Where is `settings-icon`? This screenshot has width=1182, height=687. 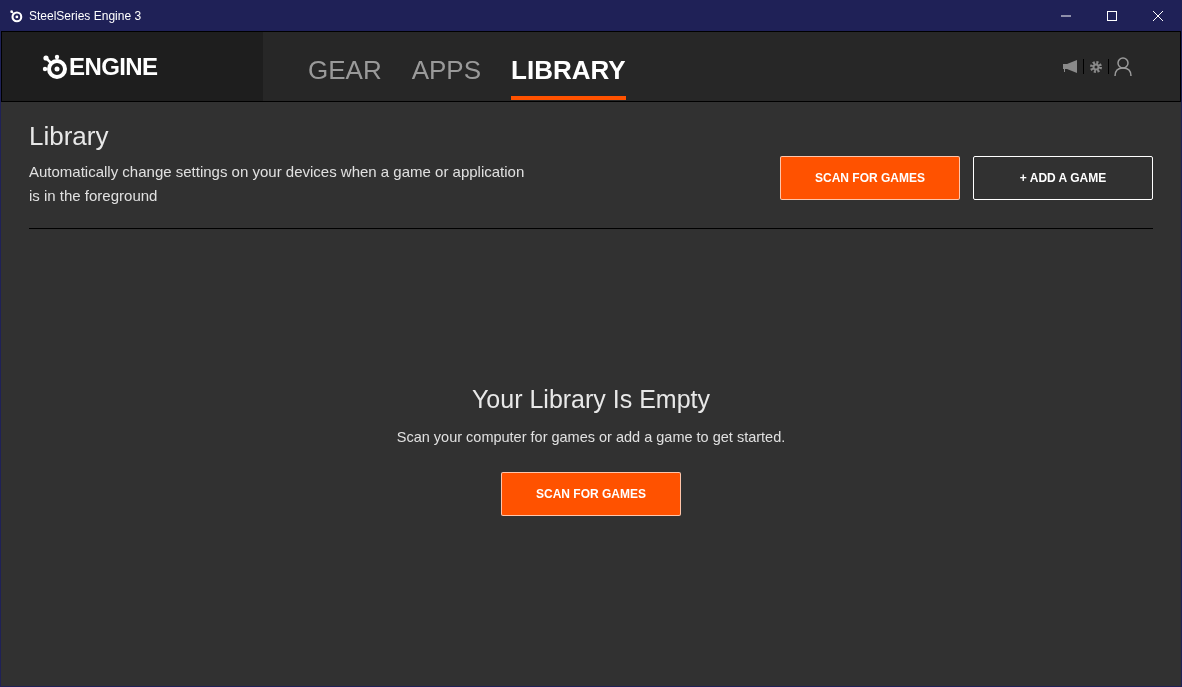
settings-icon is located at coordinates (1096, 66).